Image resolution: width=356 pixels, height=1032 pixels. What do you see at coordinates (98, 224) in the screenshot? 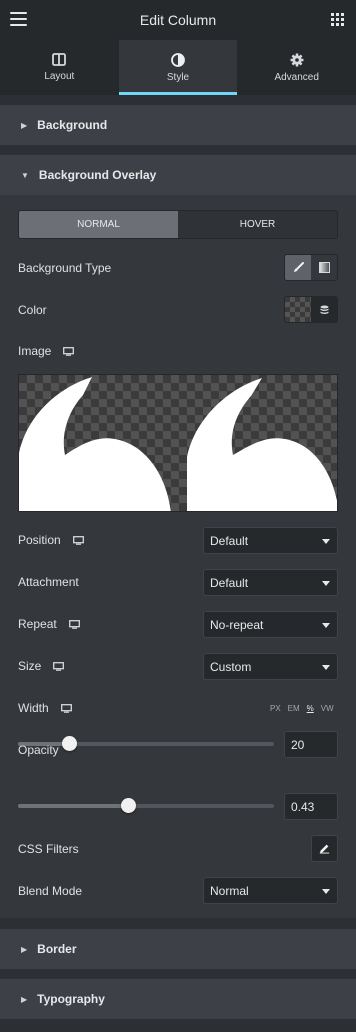
I see `normal-state-button: NORMAL` at bounding box center [98, 224].